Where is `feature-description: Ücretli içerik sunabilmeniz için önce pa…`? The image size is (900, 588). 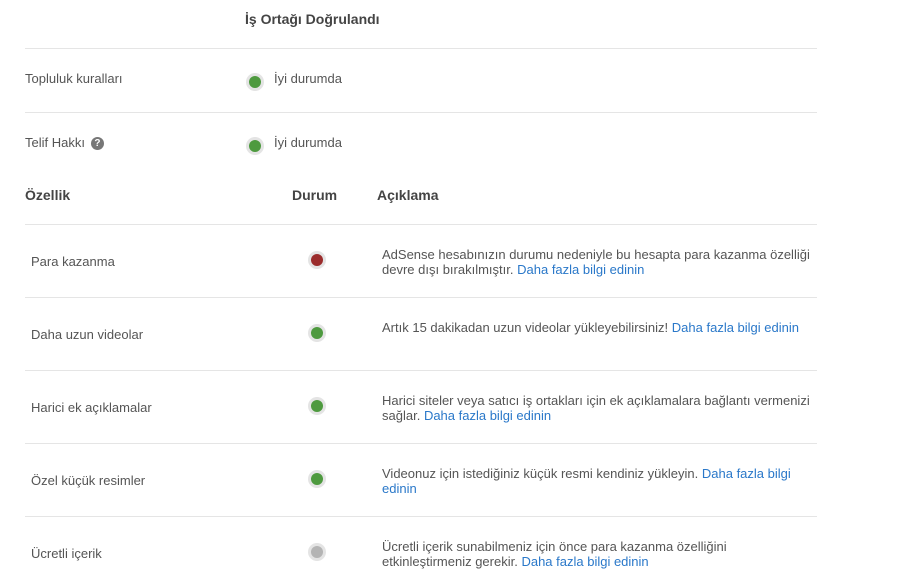 feature-description: Ücretli içerik sunabilmeniz için önce pa… is located at coordinates (554, 554).